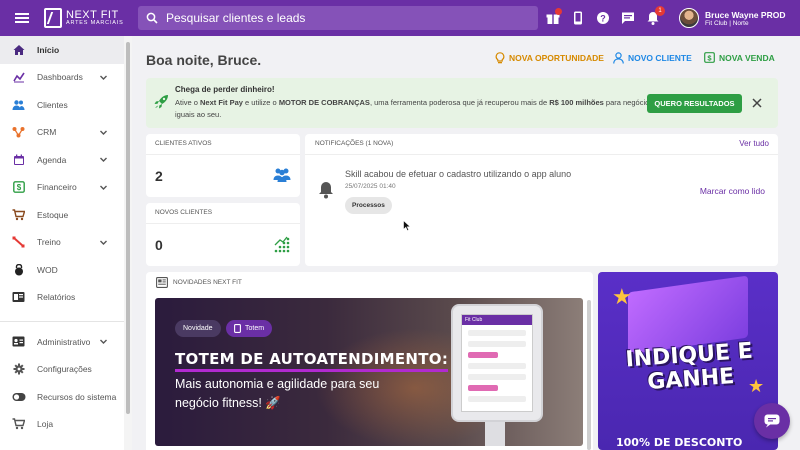 Image resolution: width=800 pixels, height=450 pixels. Describe the element at coordinates (152, 18) in the screenshot. I see `search-icon` at that location.